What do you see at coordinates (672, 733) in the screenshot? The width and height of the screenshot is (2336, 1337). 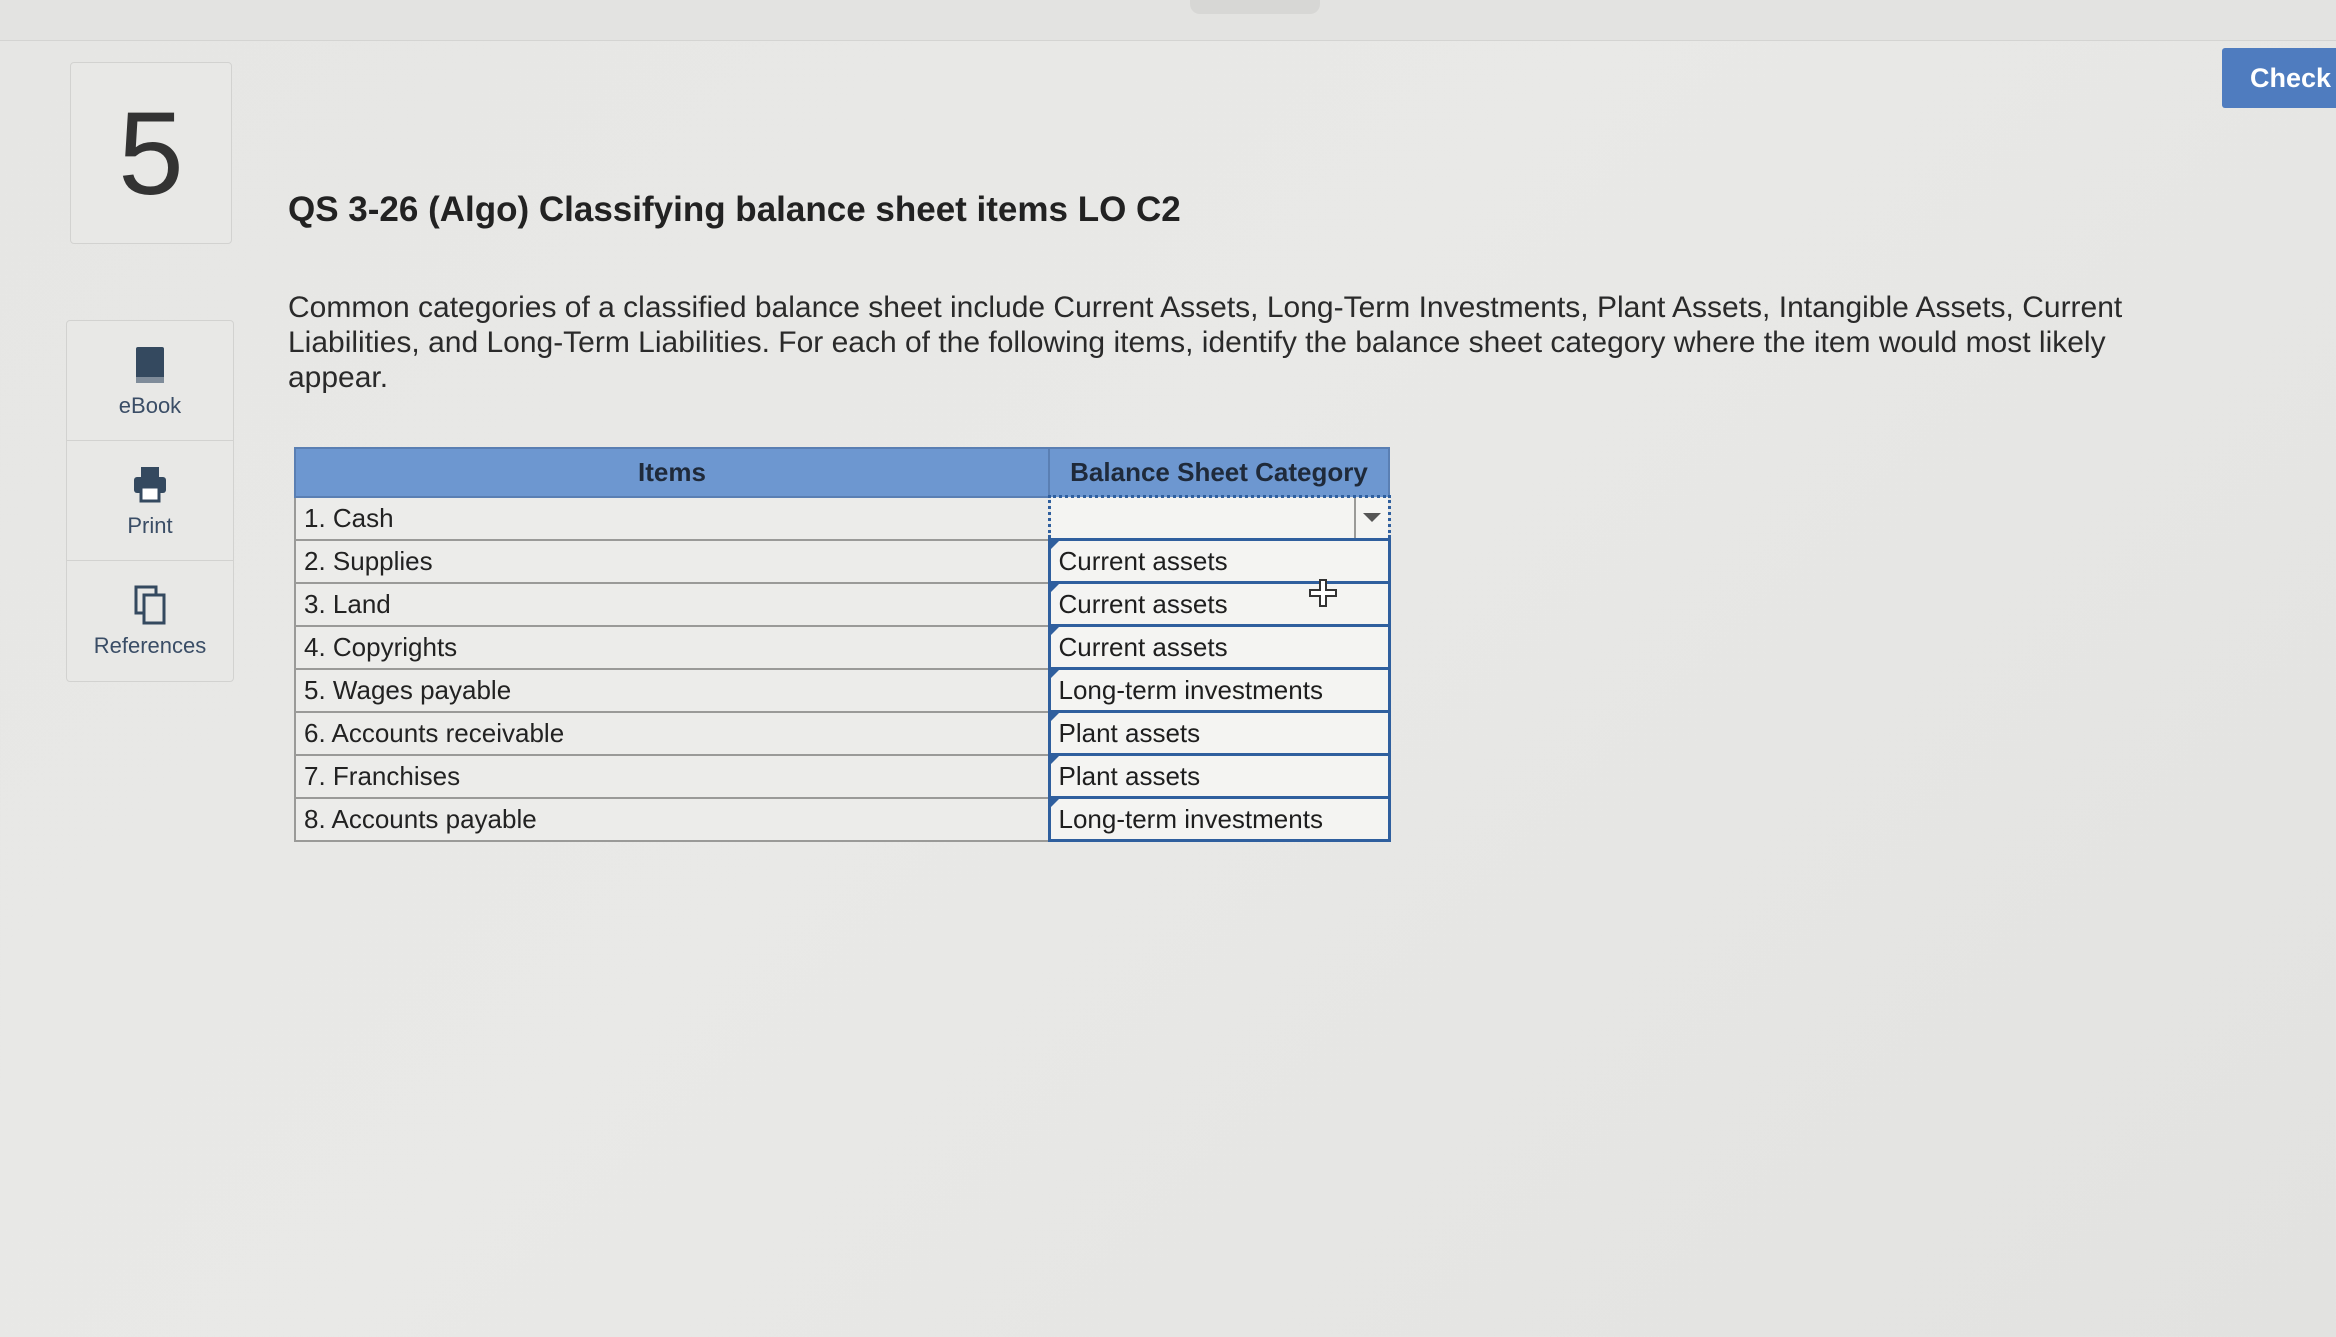 I see `item-cell: 6. Accounts receivable` at bounding box center [672, 733].